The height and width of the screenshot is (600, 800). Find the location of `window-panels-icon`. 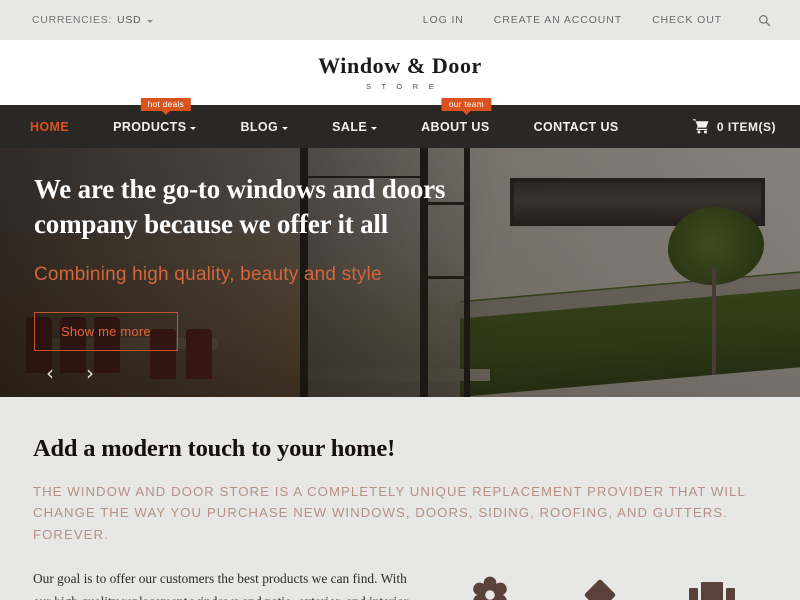

window-panels-icon is located at coordinates (712, 587).